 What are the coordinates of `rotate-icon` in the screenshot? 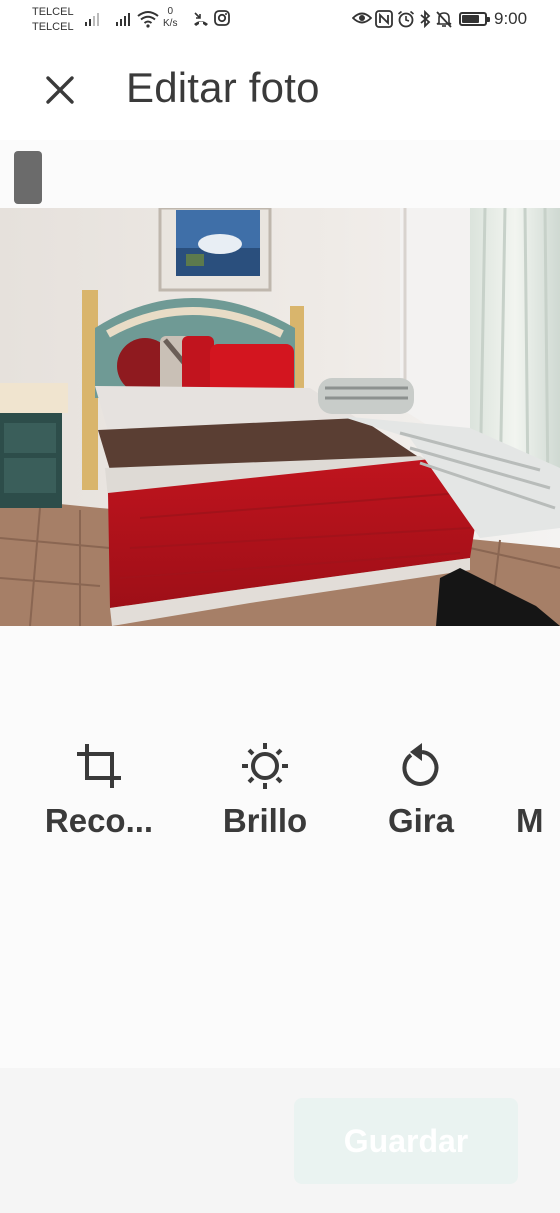 It's located at (420, 764).